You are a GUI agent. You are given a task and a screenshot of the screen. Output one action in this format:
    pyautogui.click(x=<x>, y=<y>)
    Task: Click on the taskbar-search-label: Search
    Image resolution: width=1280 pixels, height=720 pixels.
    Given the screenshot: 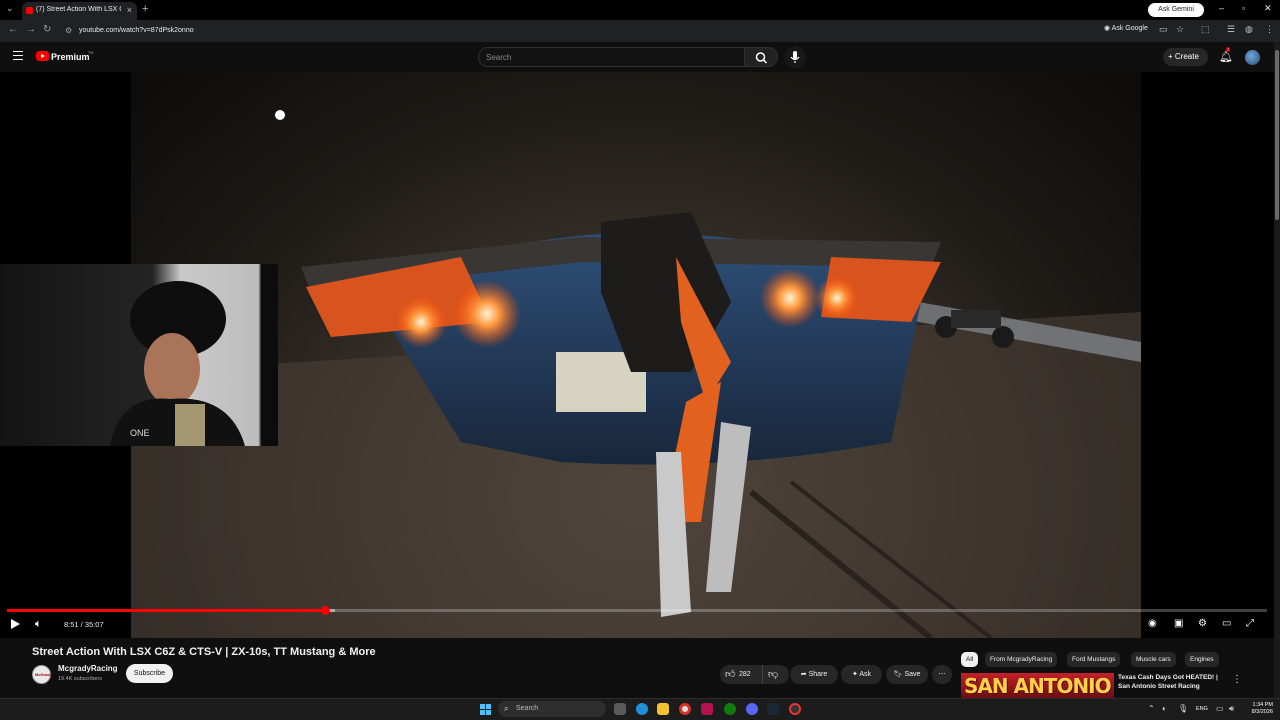 What is the action you would take?
    pyautogui.click(x=527, y=708)
    